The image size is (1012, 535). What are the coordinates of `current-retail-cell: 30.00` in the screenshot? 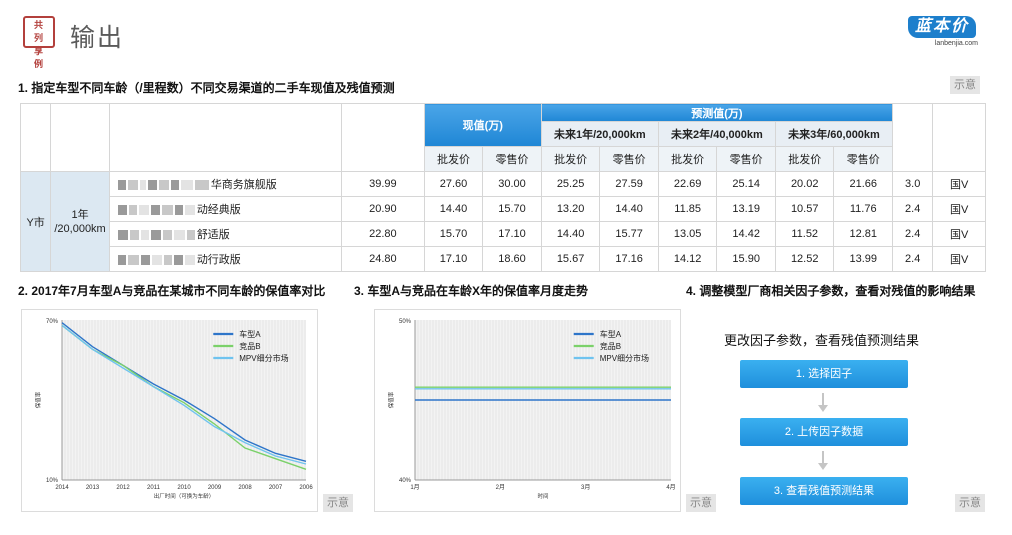 It's located at (512, 184).